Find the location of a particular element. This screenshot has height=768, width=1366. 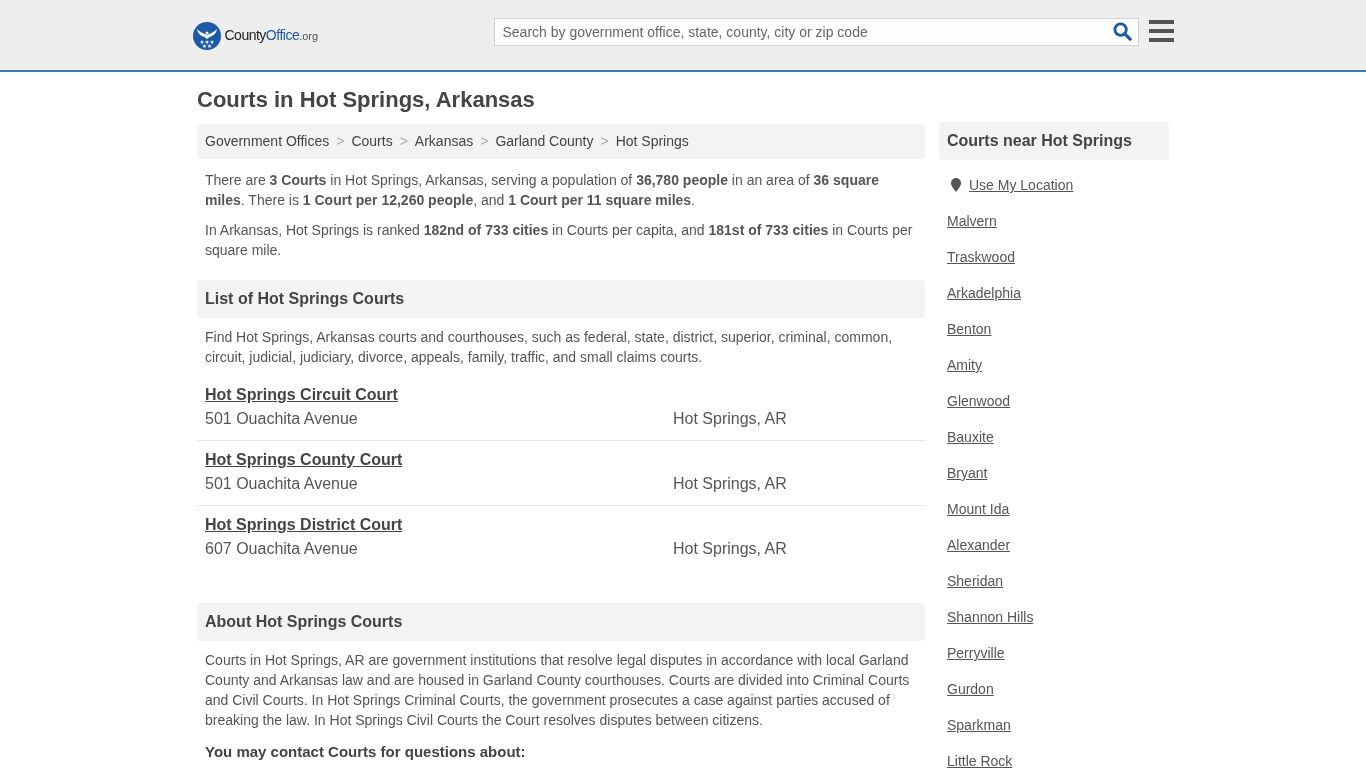

nearby-city-link: Bauxite is located at coordinates (970, 437).